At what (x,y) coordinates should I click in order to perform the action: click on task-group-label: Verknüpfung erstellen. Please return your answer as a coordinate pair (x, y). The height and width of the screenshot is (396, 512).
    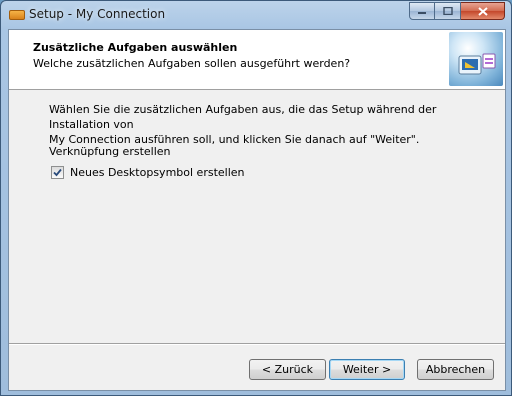
    Looking at the image, I should click on (110, 151).